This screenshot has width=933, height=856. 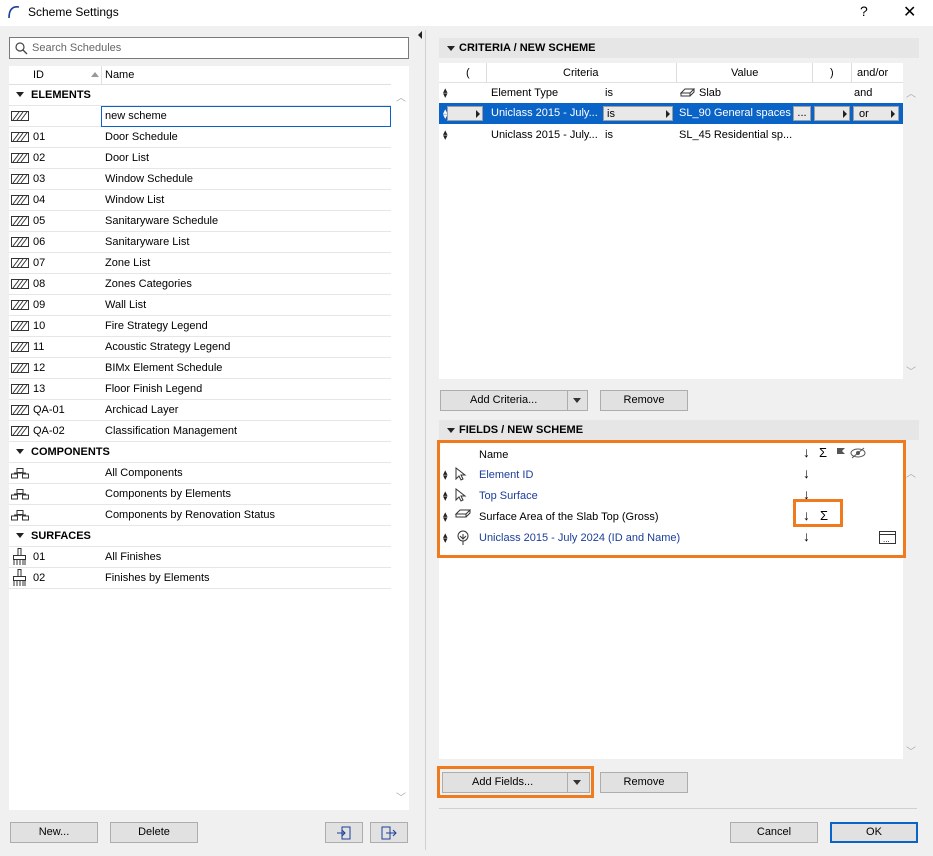 I want to click on col-value: Value, so click(x=745, y=73).